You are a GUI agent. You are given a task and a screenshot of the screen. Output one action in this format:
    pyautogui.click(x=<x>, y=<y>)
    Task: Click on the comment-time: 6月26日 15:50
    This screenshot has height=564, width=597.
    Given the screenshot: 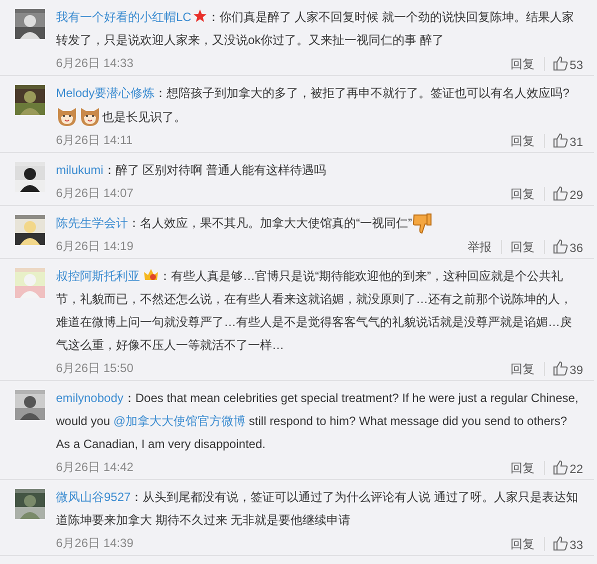 What is the action you would take?
    pyautogui.click(x=95, y=368)
    